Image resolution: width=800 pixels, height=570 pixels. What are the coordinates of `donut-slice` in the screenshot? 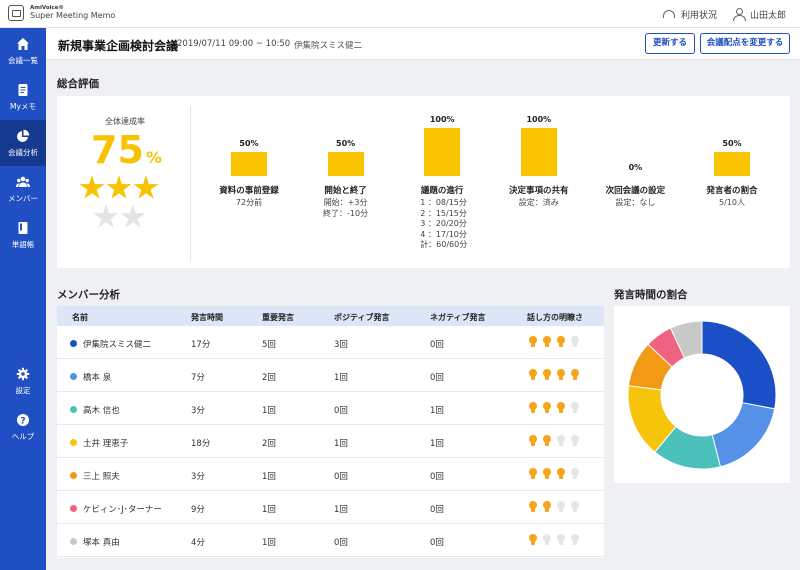 It's located at (743, 435).